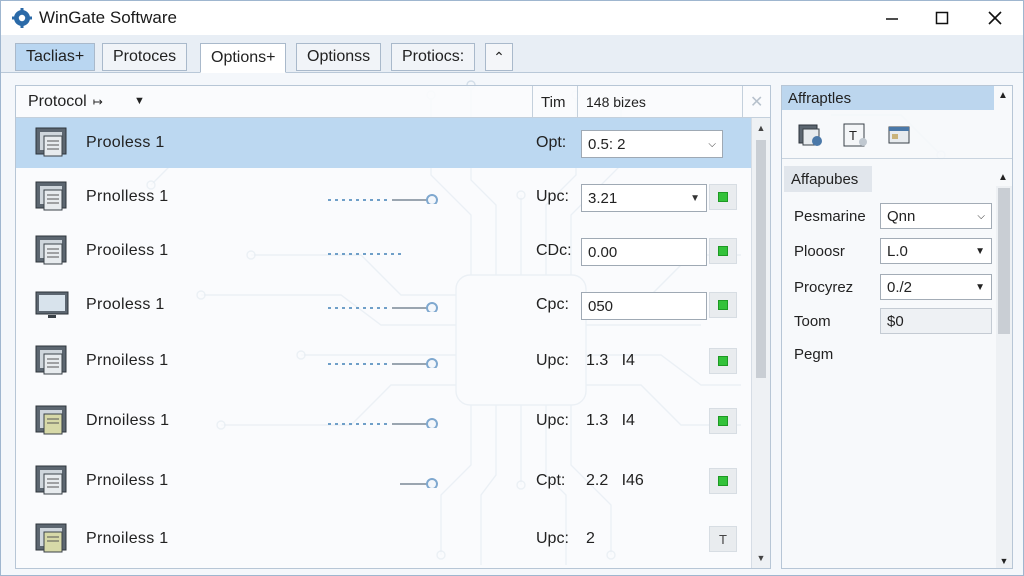 Image resolution: width=1024 pixels, height=576 pixels. Describe the element at coordinates (383, 539) in the screenshot. I see `table-row: Prnoiless 1 Upc: 2 T` at that location.